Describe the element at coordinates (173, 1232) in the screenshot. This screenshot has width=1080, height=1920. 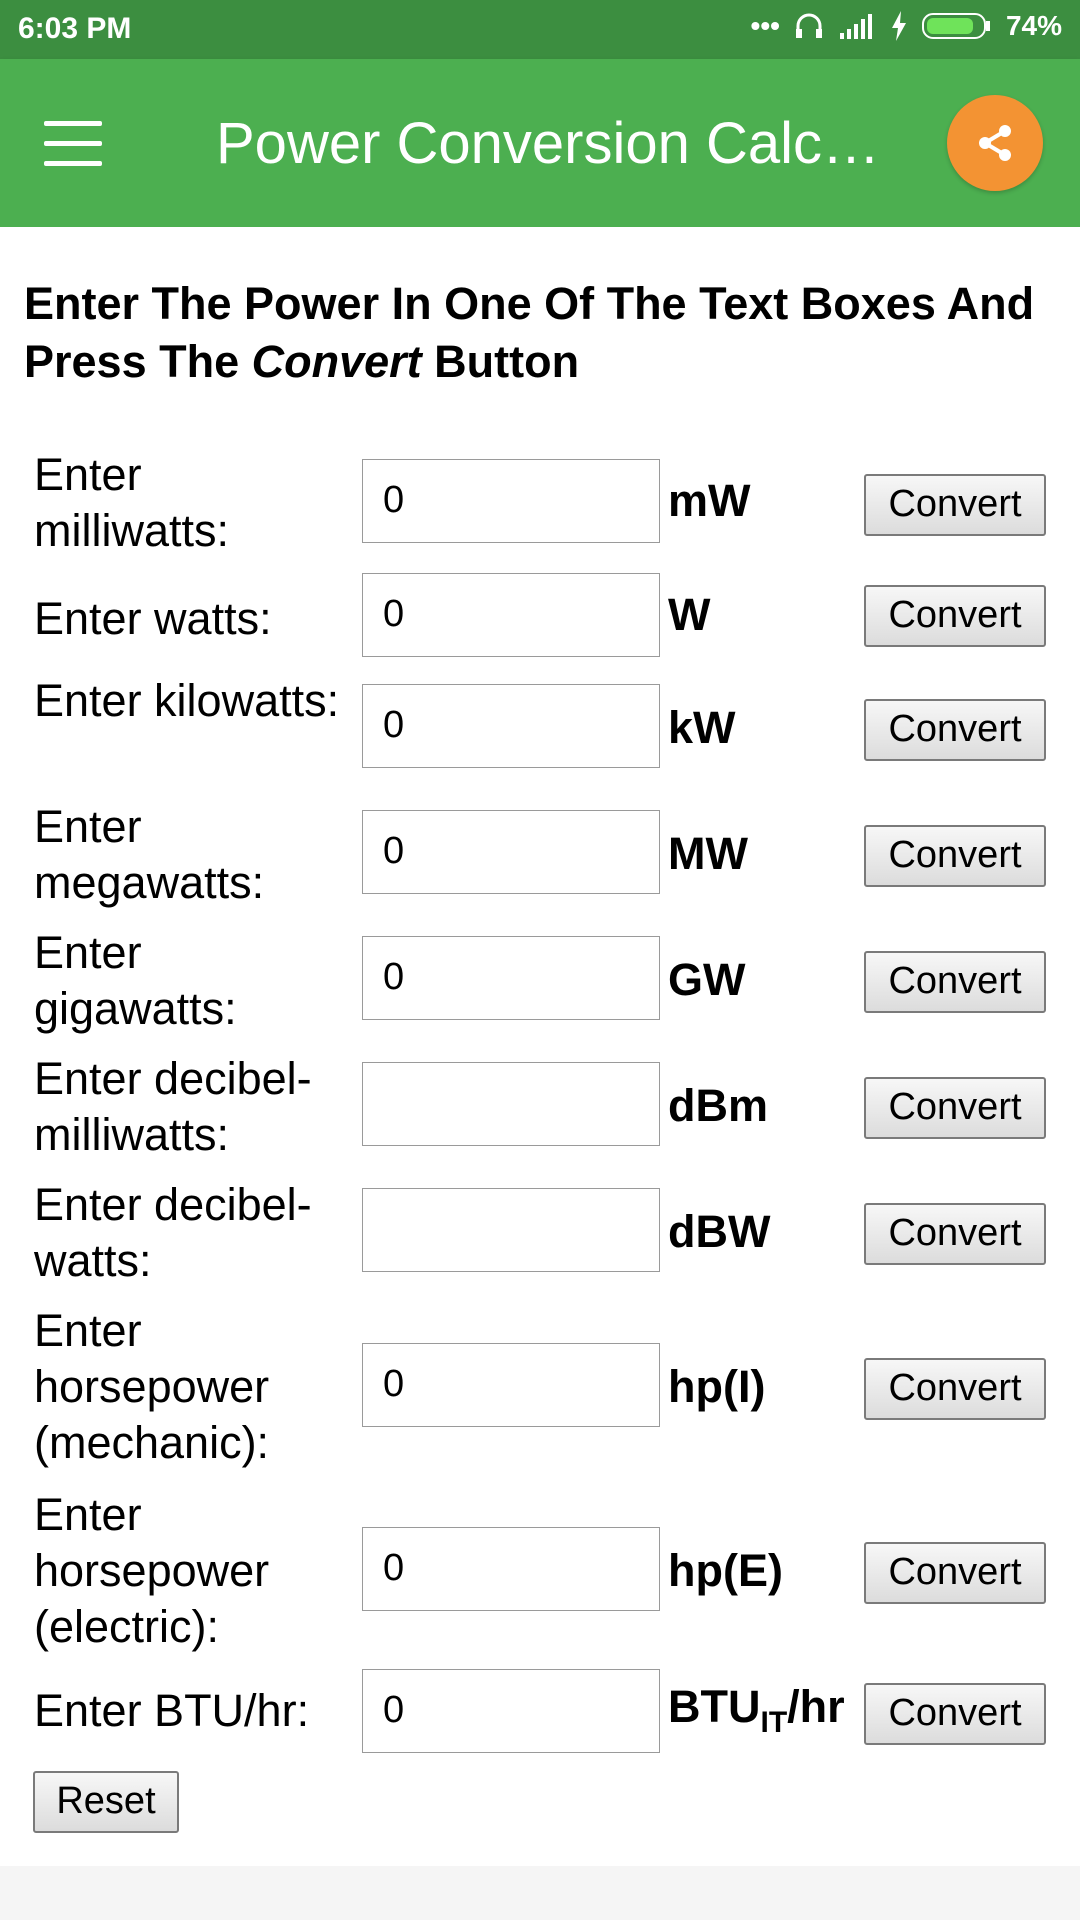
I see `dbw-label: Enter decibel-watts:` at that location.